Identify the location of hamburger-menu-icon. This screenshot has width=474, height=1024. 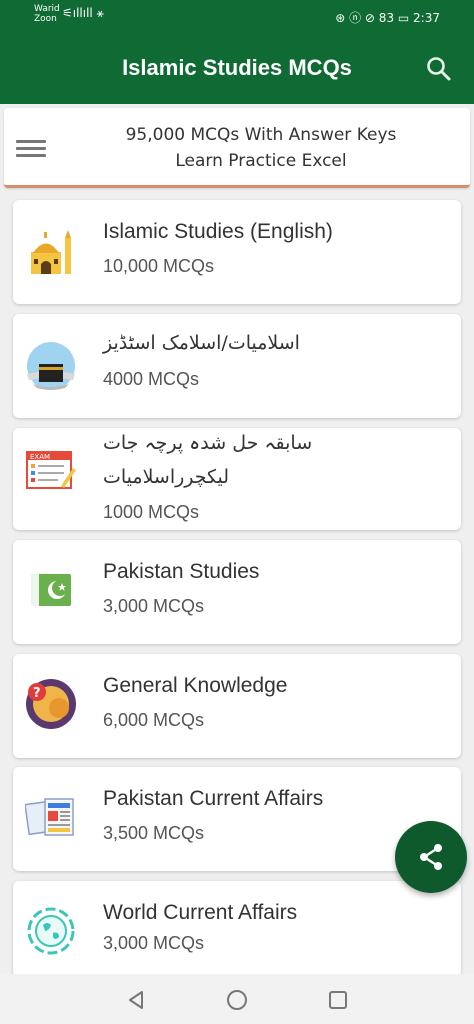
(31, 141).